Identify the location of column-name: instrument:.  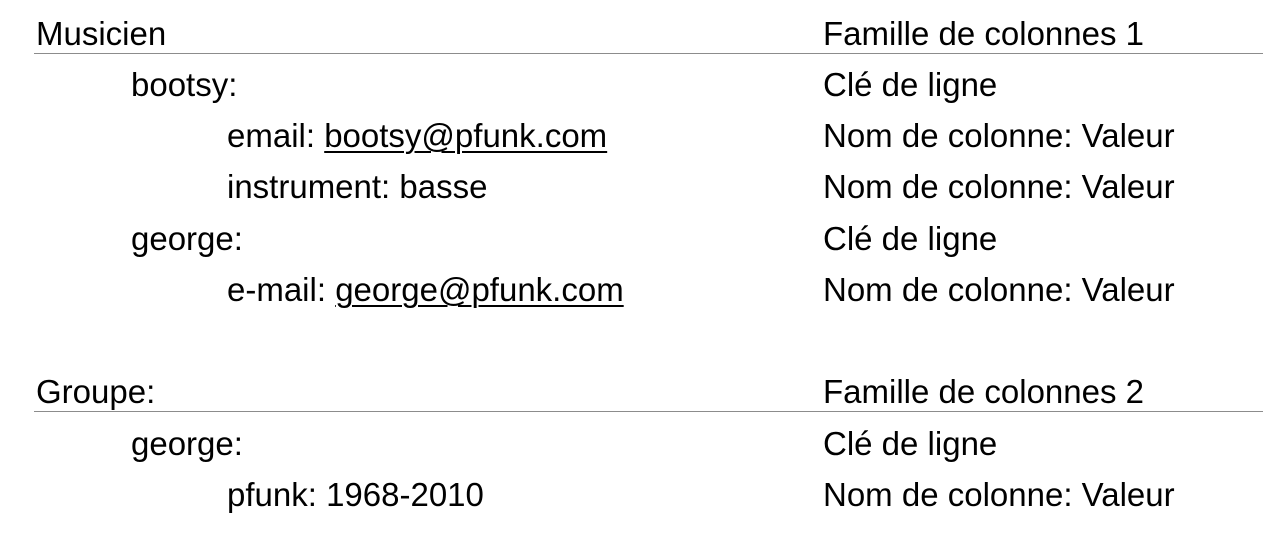
(309, 186).